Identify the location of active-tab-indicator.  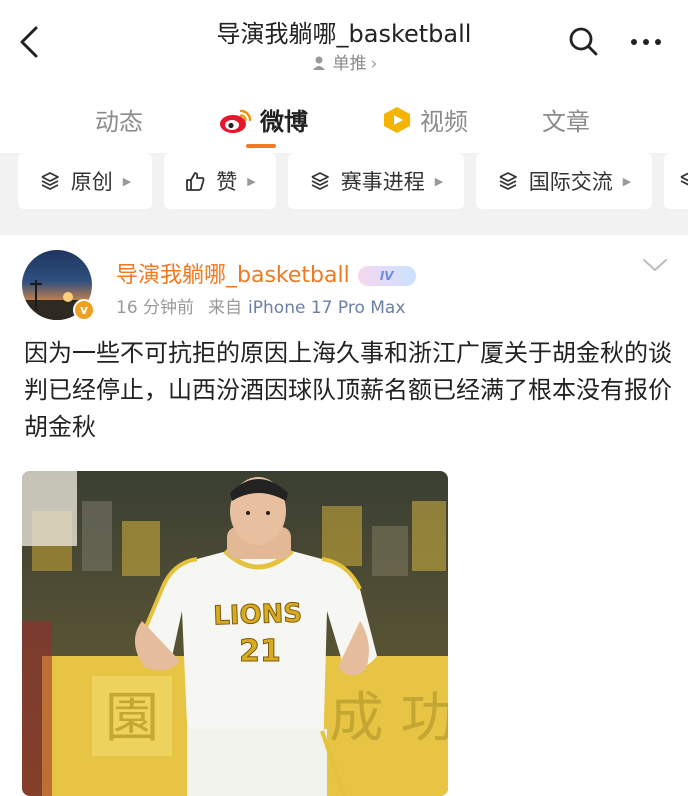
(261, 146).